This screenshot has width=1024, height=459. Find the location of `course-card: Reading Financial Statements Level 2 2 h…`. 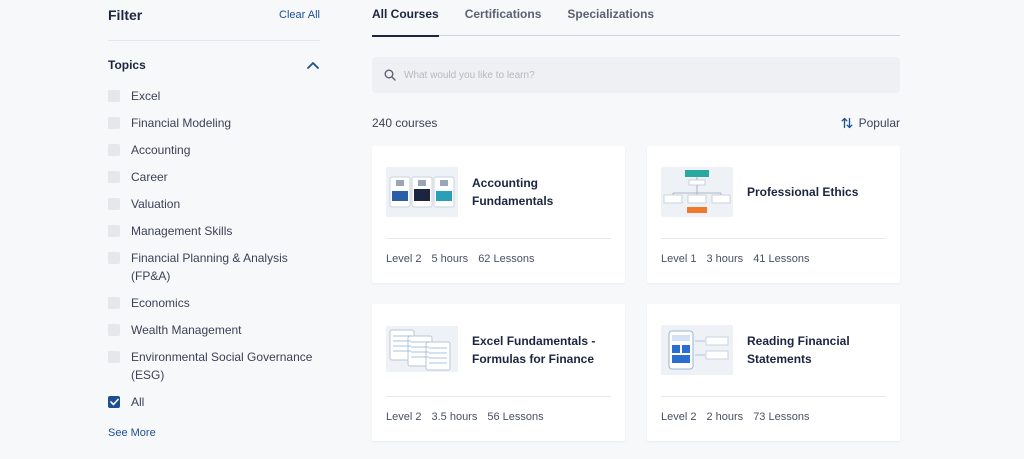

course-card: Reading Financial Statements Level 2 2 h… is located at coordinates (773, 372).